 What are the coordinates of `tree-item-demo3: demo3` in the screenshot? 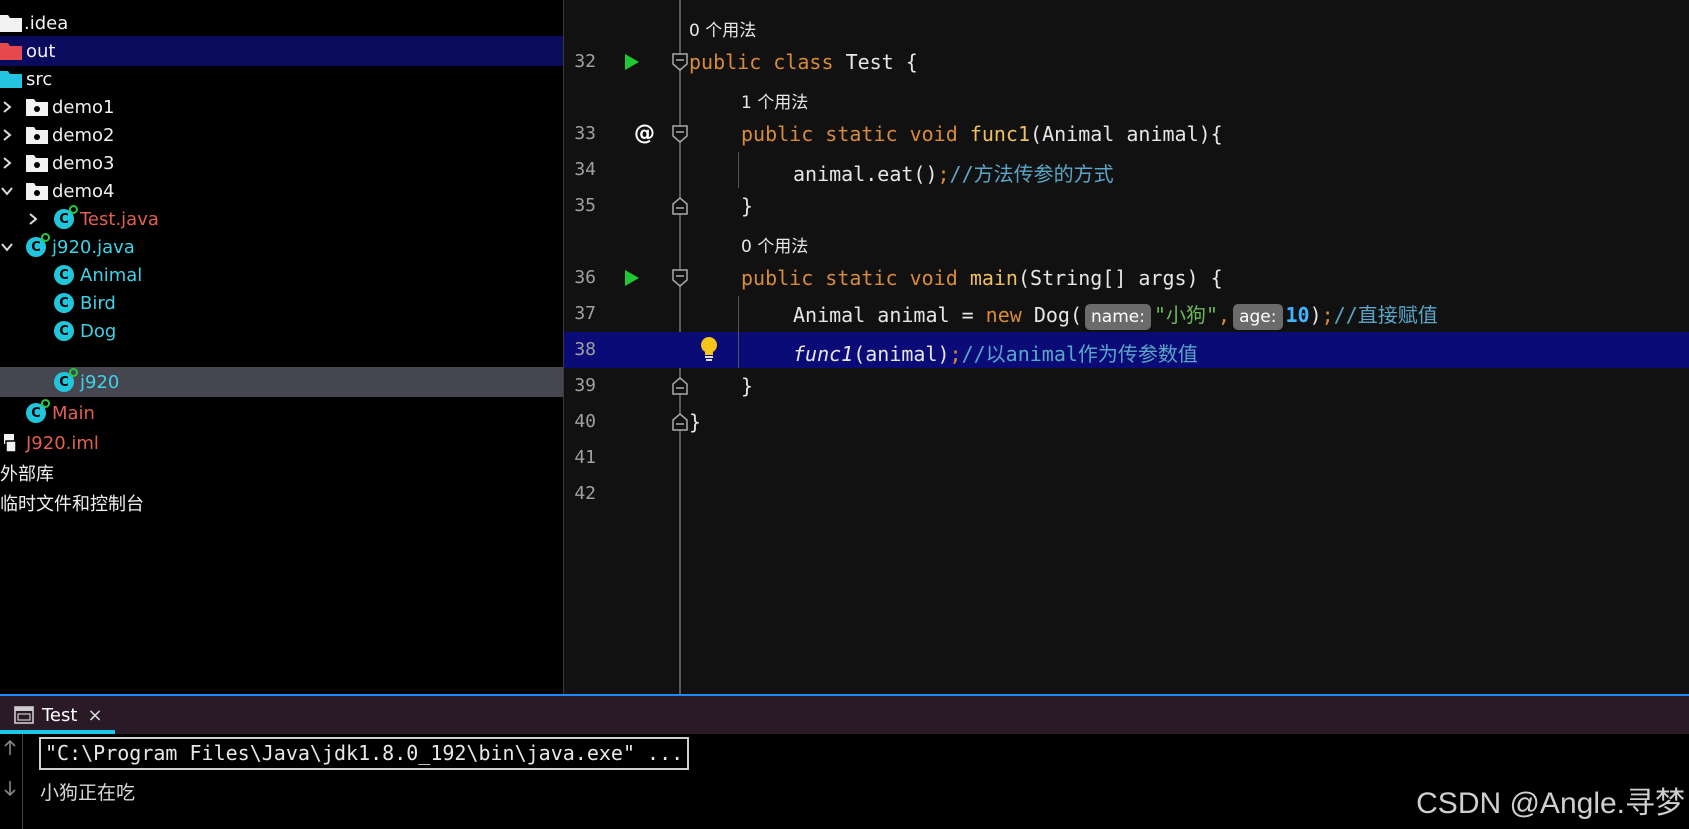 It's located at (281, 163).